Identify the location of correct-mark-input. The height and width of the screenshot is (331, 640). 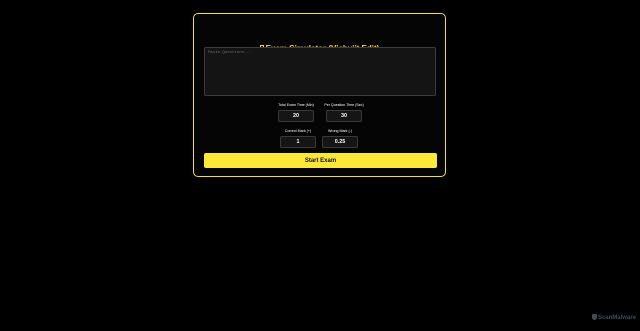
(298, 142).